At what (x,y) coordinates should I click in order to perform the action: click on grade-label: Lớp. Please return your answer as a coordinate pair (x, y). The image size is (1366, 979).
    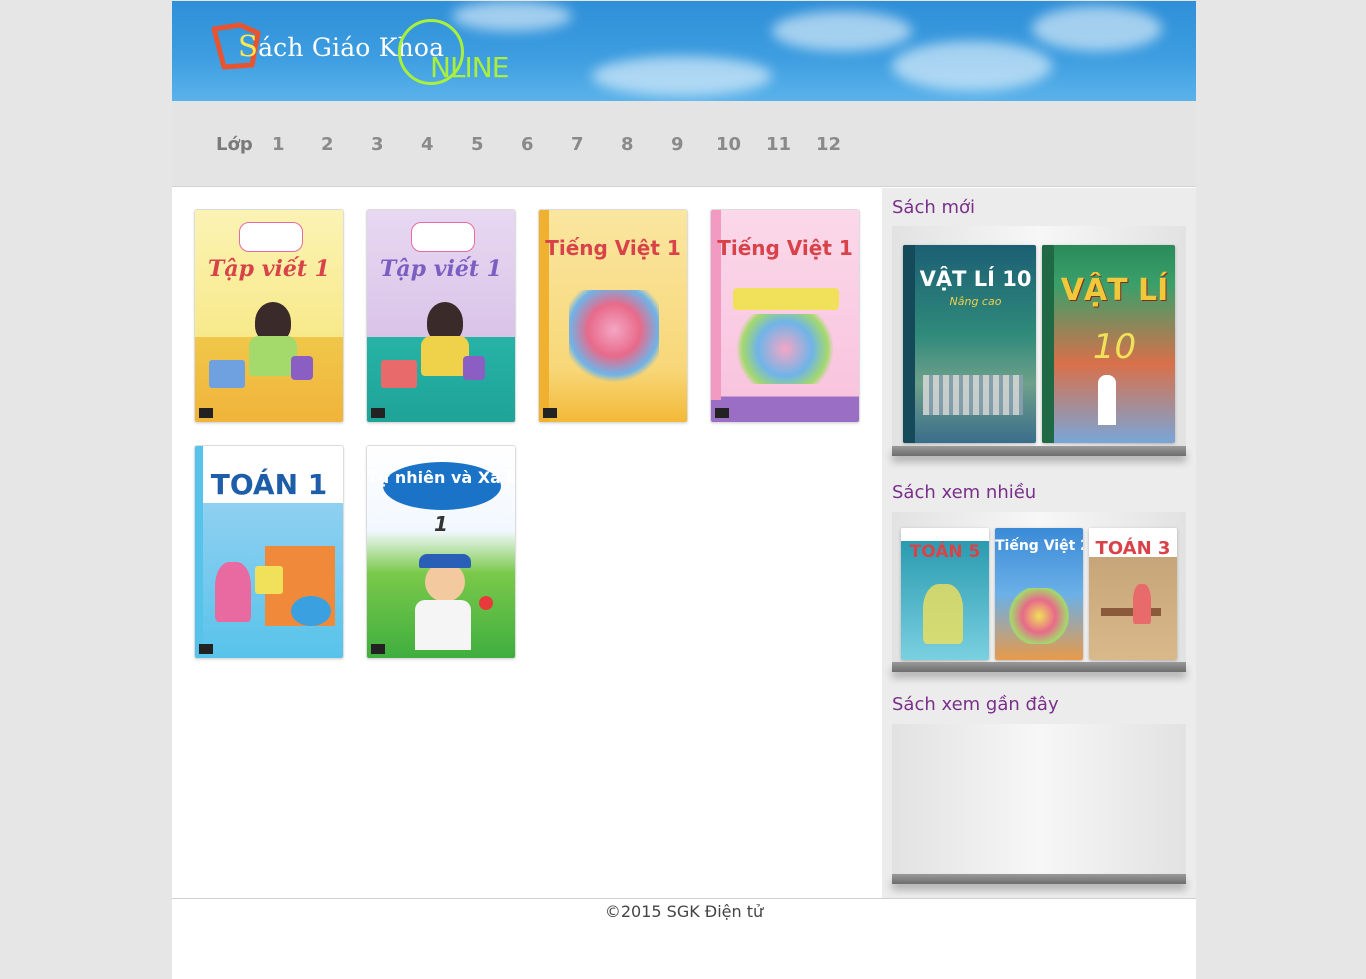
    Looking at the image, I should click on (234, 144).